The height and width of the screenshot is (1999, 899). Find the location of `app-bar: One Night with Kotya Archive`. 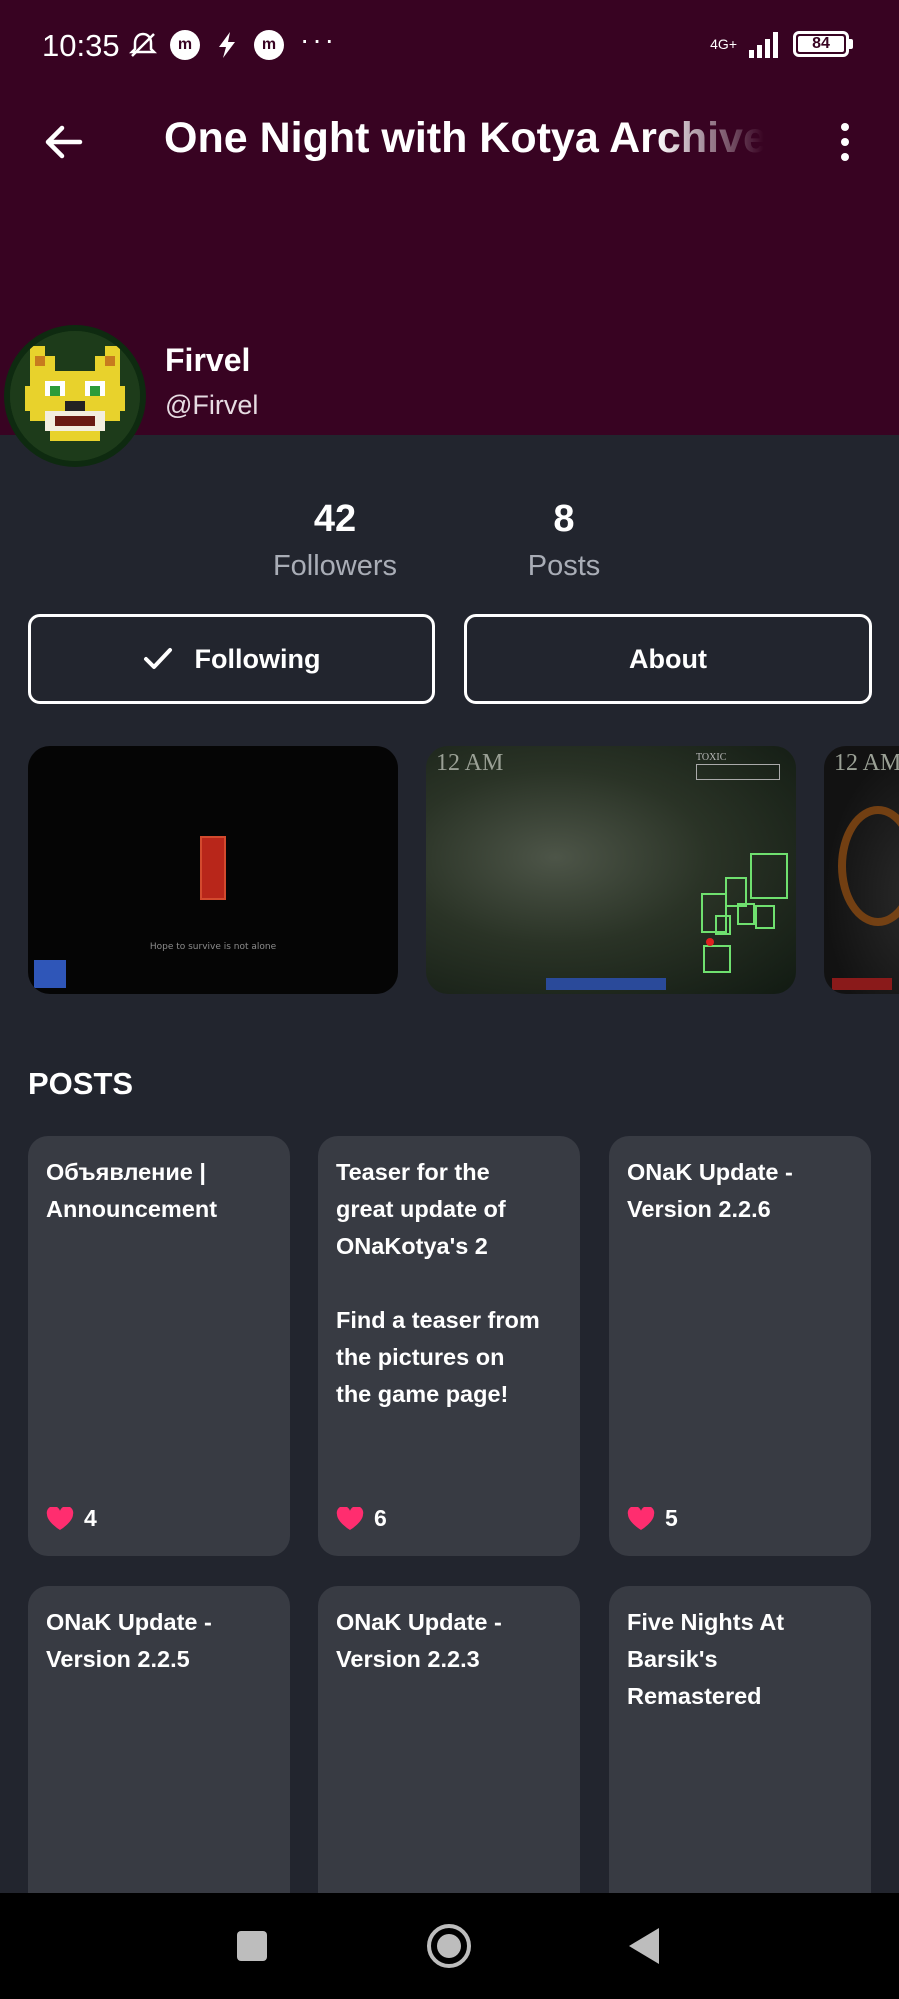

app-bar: One Night with Kotya Archive is located at coordinates (449, 142).